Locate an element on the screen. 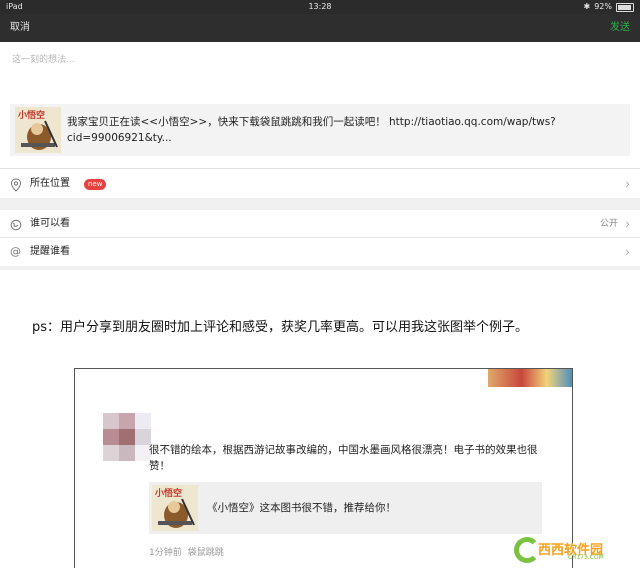  mention-label: 提醒谁看 is located at coordinates (50, 251).